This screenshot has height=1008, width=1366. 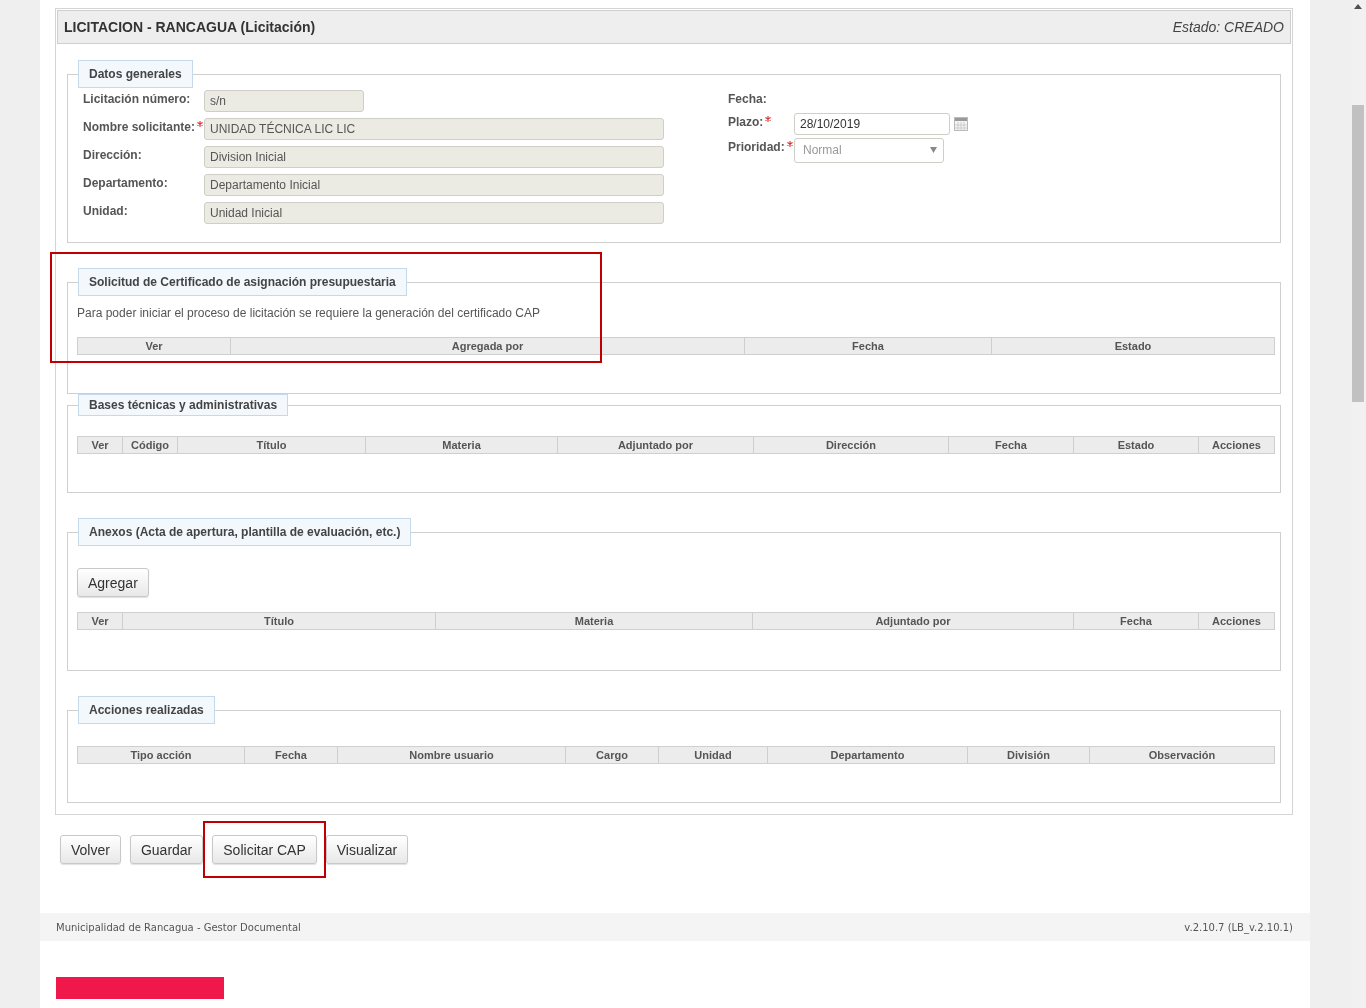 What do you see at coordinates (183, 405) in the screenshot?
I see `section-legend: Bases técnicas y administrativas` at bounding box center [183, 405].